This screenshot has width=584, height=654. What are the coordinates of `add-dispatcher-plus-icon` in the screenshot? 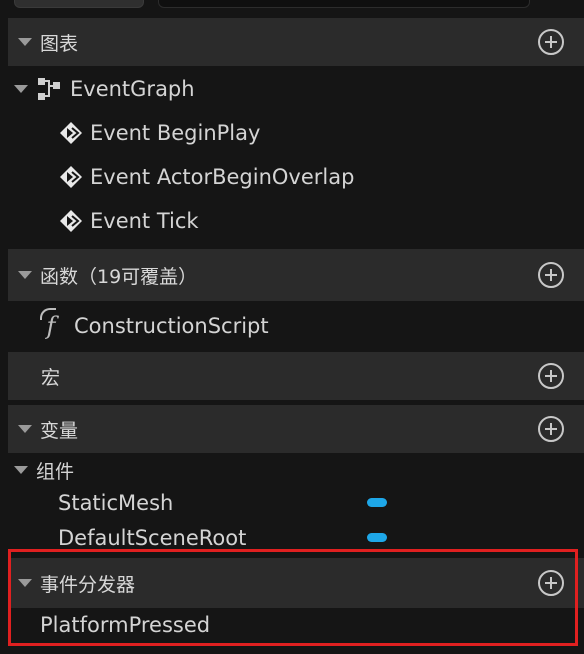 It's located at (551, 583).